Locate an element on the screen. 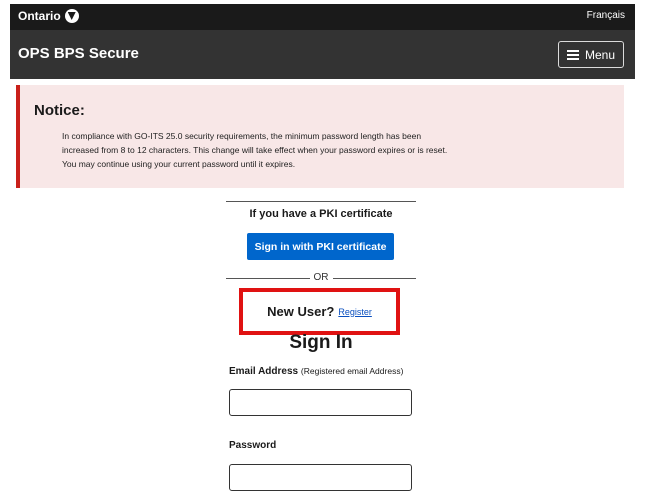 Image resolution: width=649 pixels, height=499 pixels. email-hint: (Registered email Address) is located at coordinates (352, 371).